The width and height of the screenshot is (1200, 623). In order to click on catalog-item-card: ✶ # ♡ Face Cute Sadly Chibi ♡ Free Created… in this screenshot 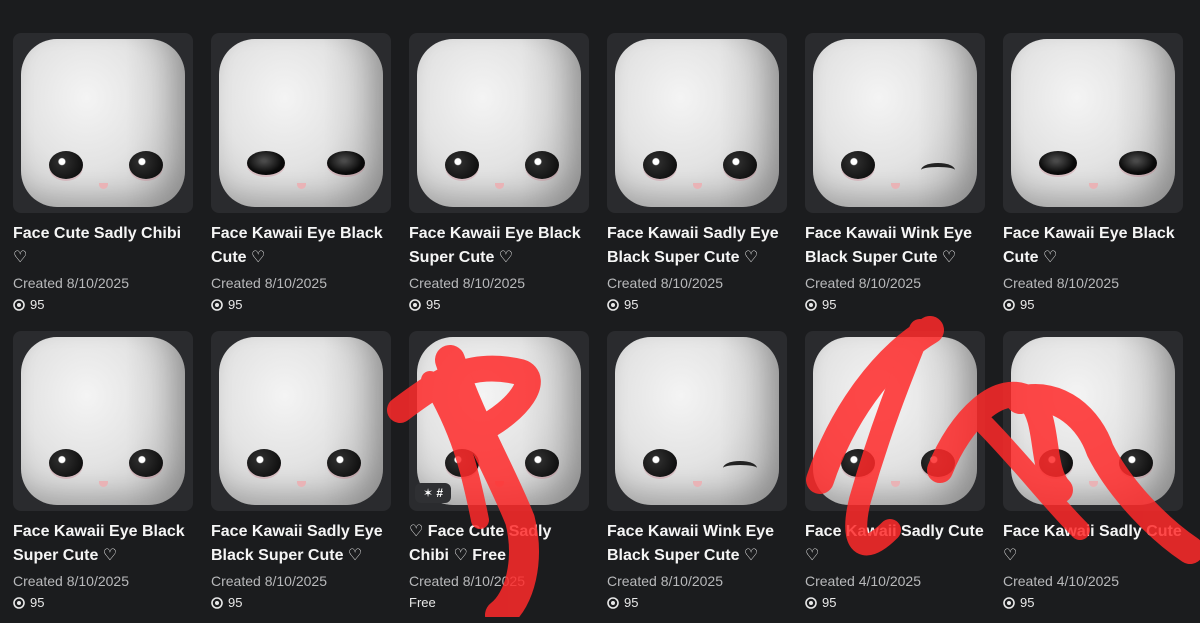, I will do `click(499, 477)`.